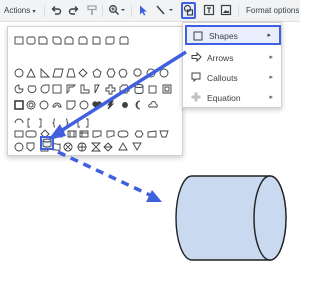  I want to click on chord-shape, so click(32, 89).